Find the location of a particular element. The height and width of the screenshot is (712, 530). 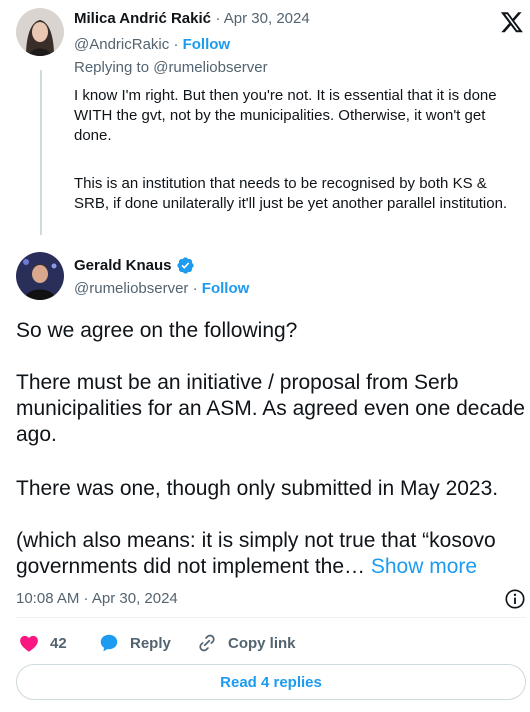

like-count: 42 is located at coordinates (58, 643).